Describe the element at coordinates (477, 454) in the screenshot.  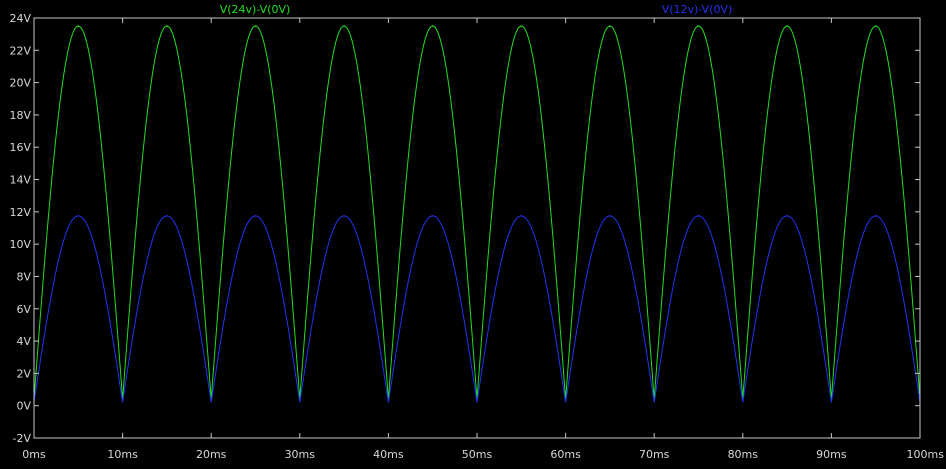
I see `x-tick-label: 50ms` at that location.